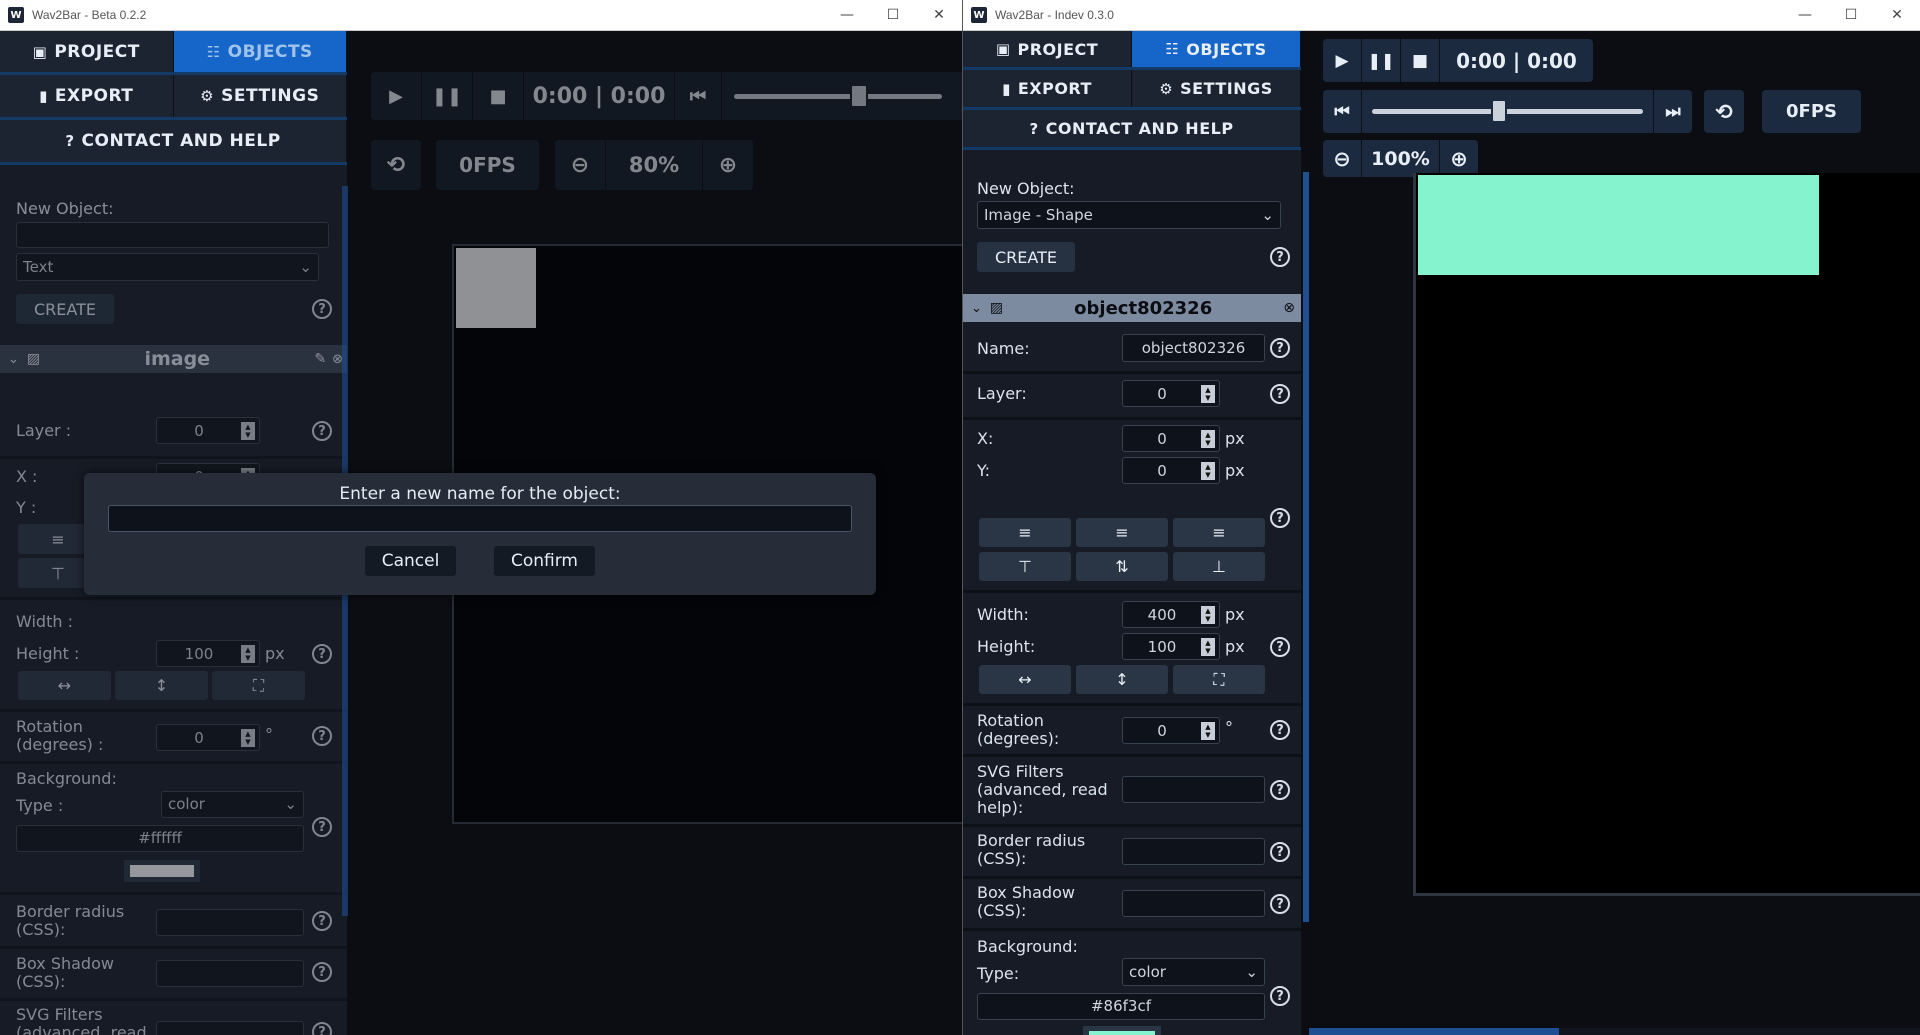 This screenshot has width=1920, height=1035. I want to click on align-bottom-button: ⊥, so click(1219, 566).